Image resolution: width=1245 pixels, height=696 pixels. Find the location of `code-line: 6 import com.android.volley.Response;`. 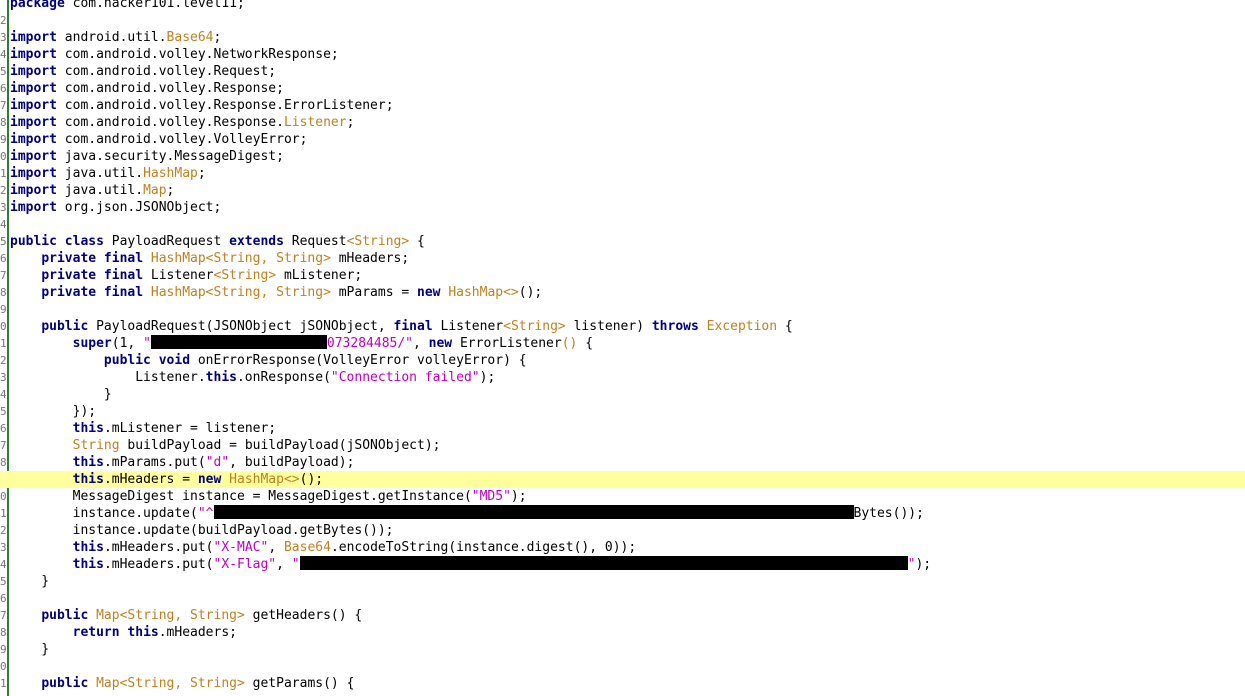

code-line: 6 import com.android.volley.Response; is located at coordinates (622, 88).